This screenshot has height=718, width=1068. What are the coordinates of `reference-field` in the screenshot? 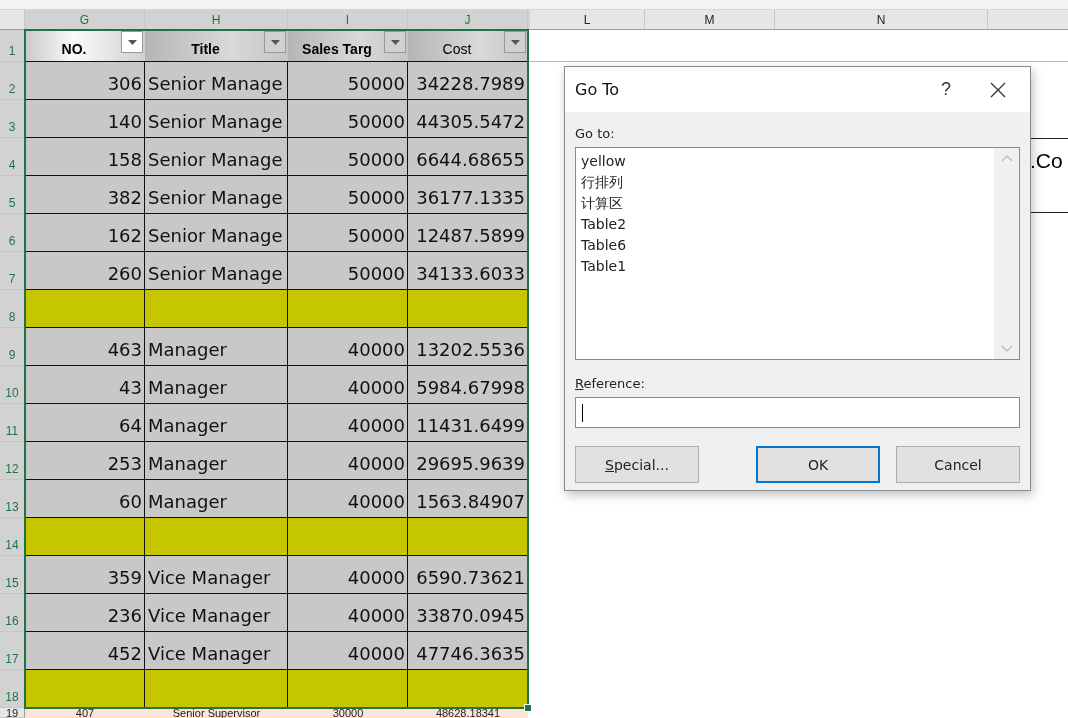 It's located at (797, 412).